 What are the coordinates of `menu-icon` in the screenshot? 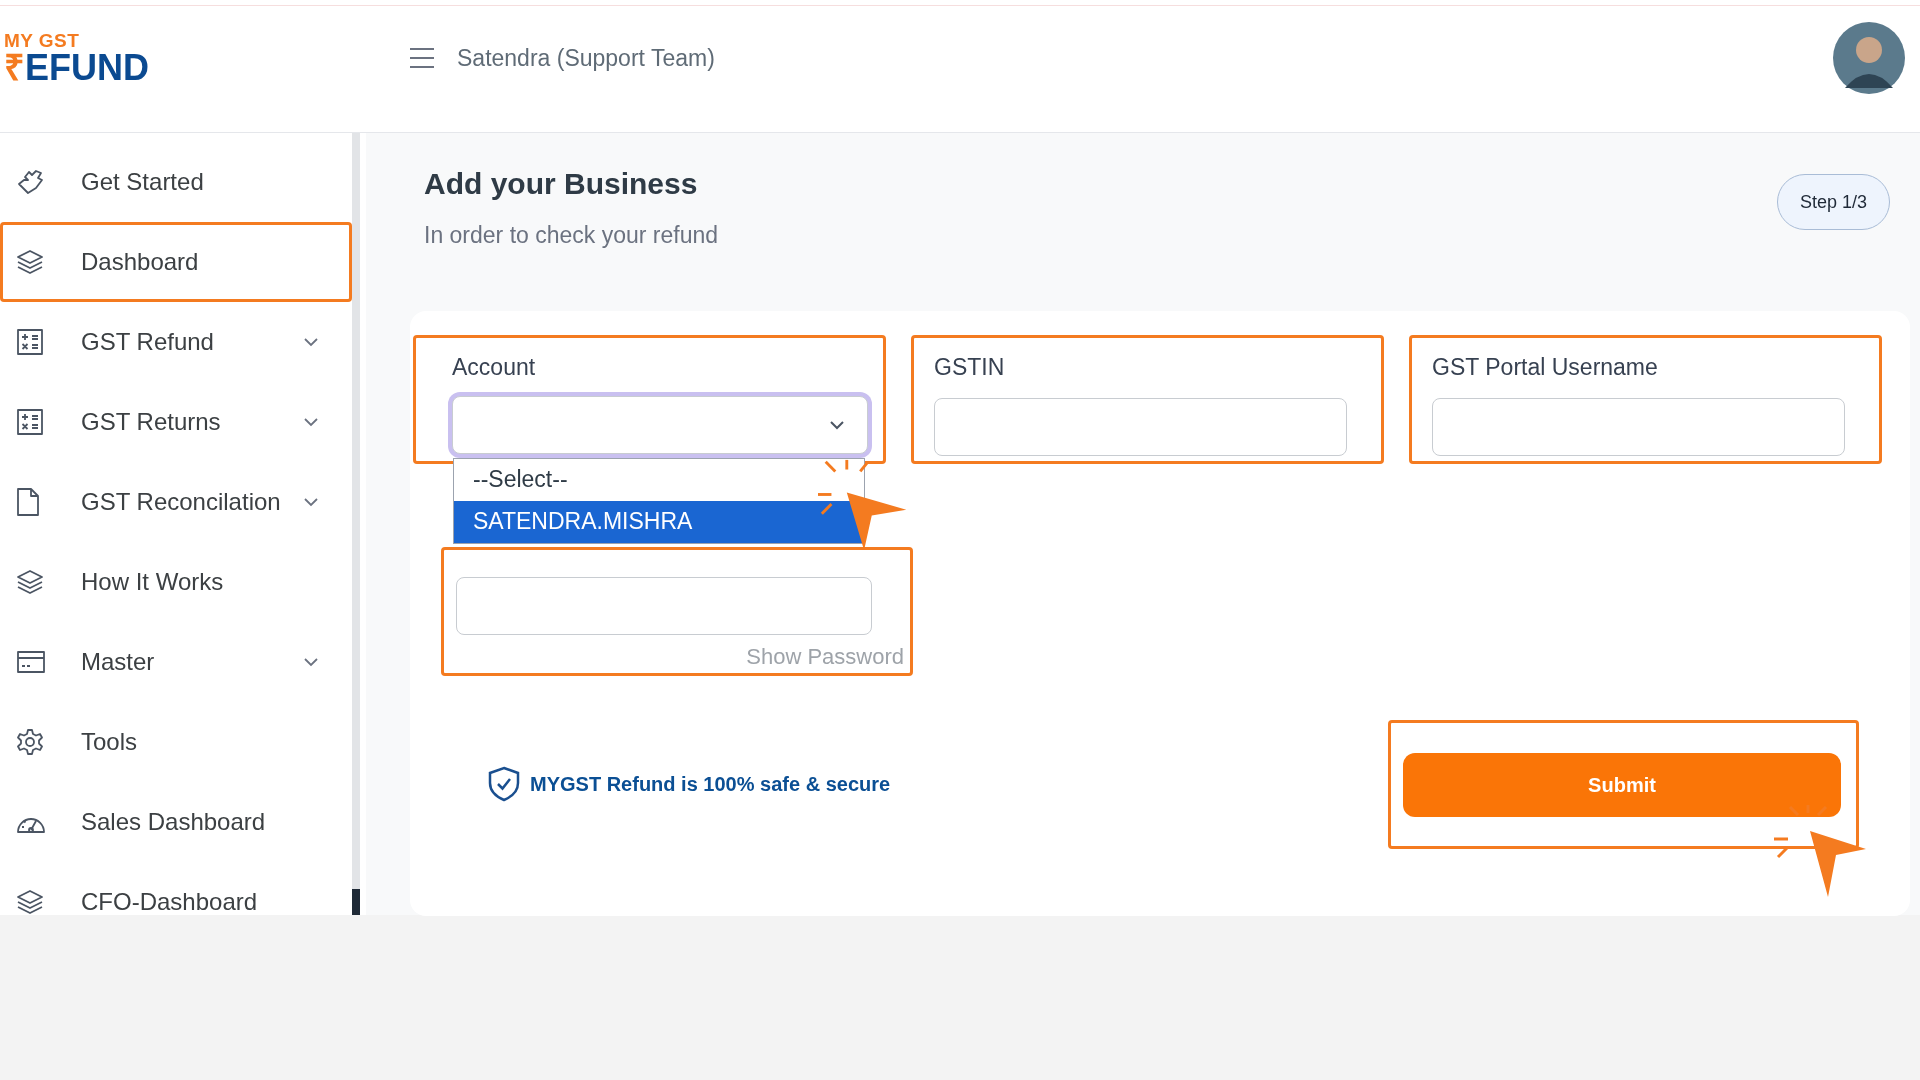 It's located at (422, 58).